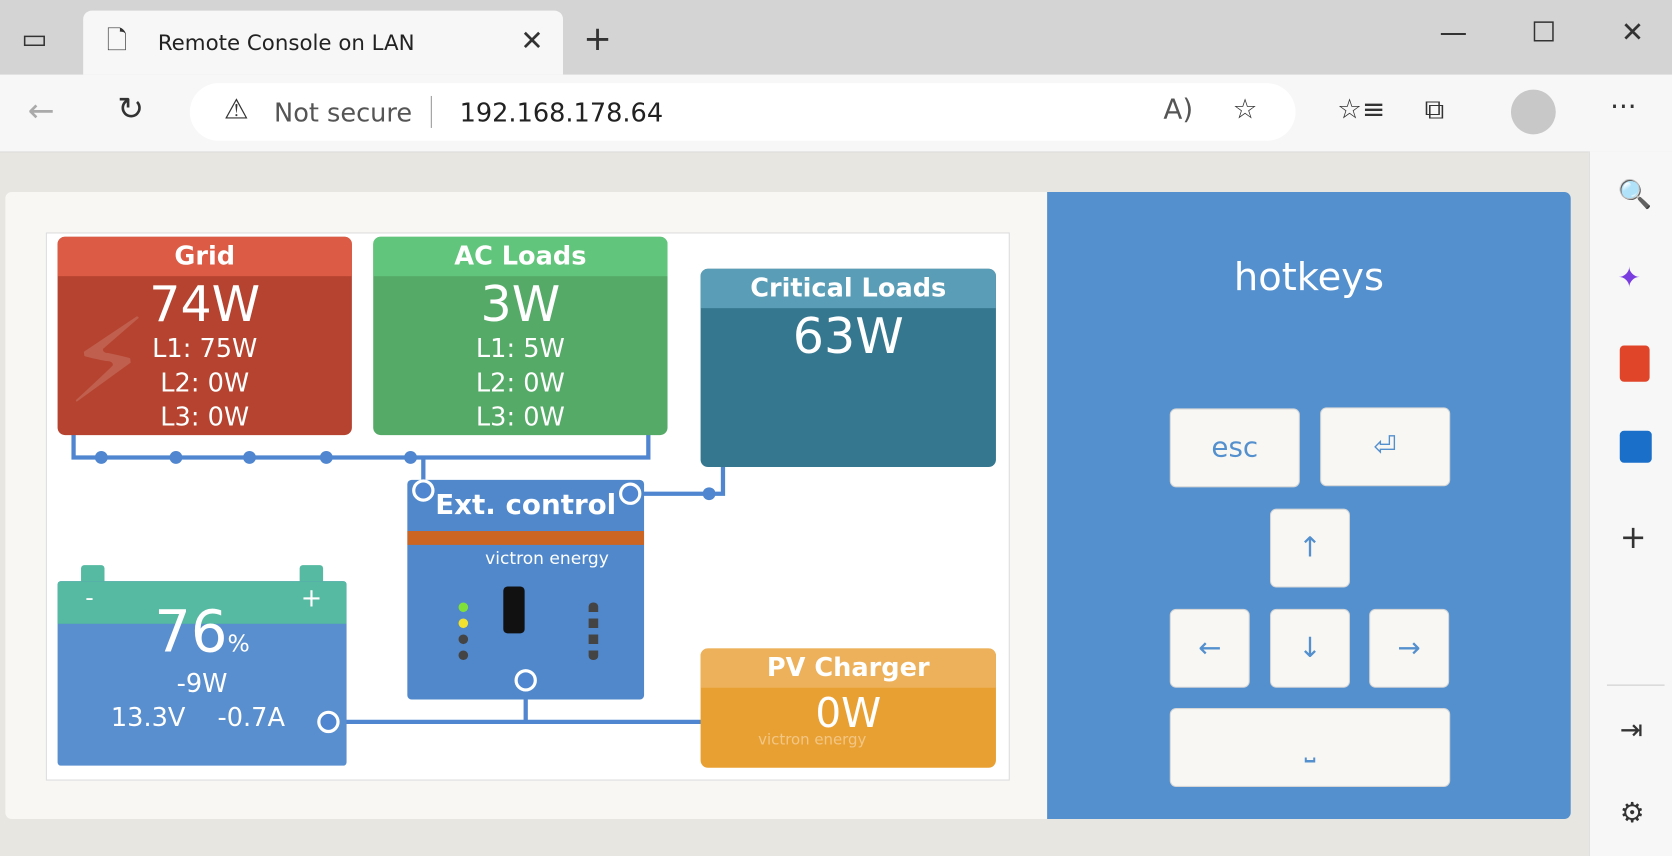 This screenshot has width=1672, height=856. I want to click on ac-loads-l3: L3: 0W, so click(520, 417).